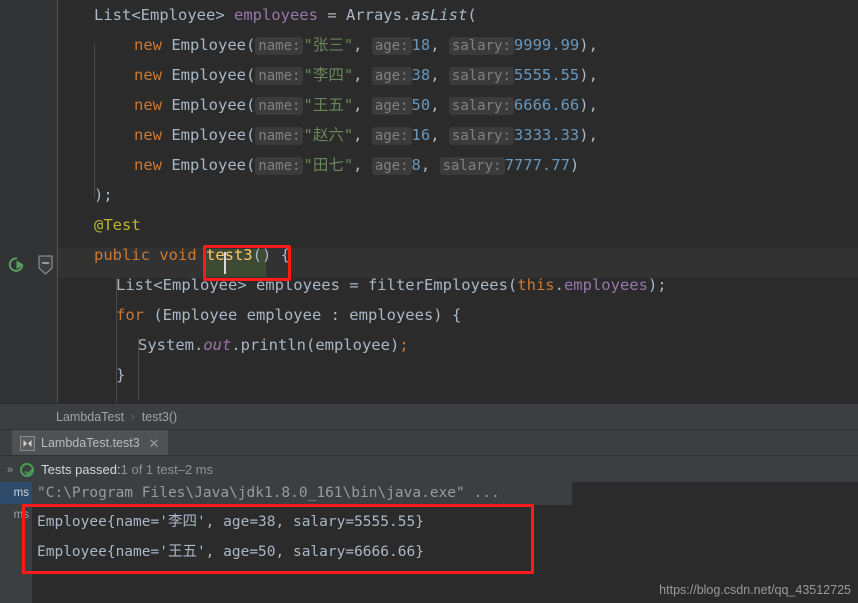  What do you see at coordinates (45, 266) in the screenshot?
I see `code-fold-collapse-icon` at bounding box center [45, 266].